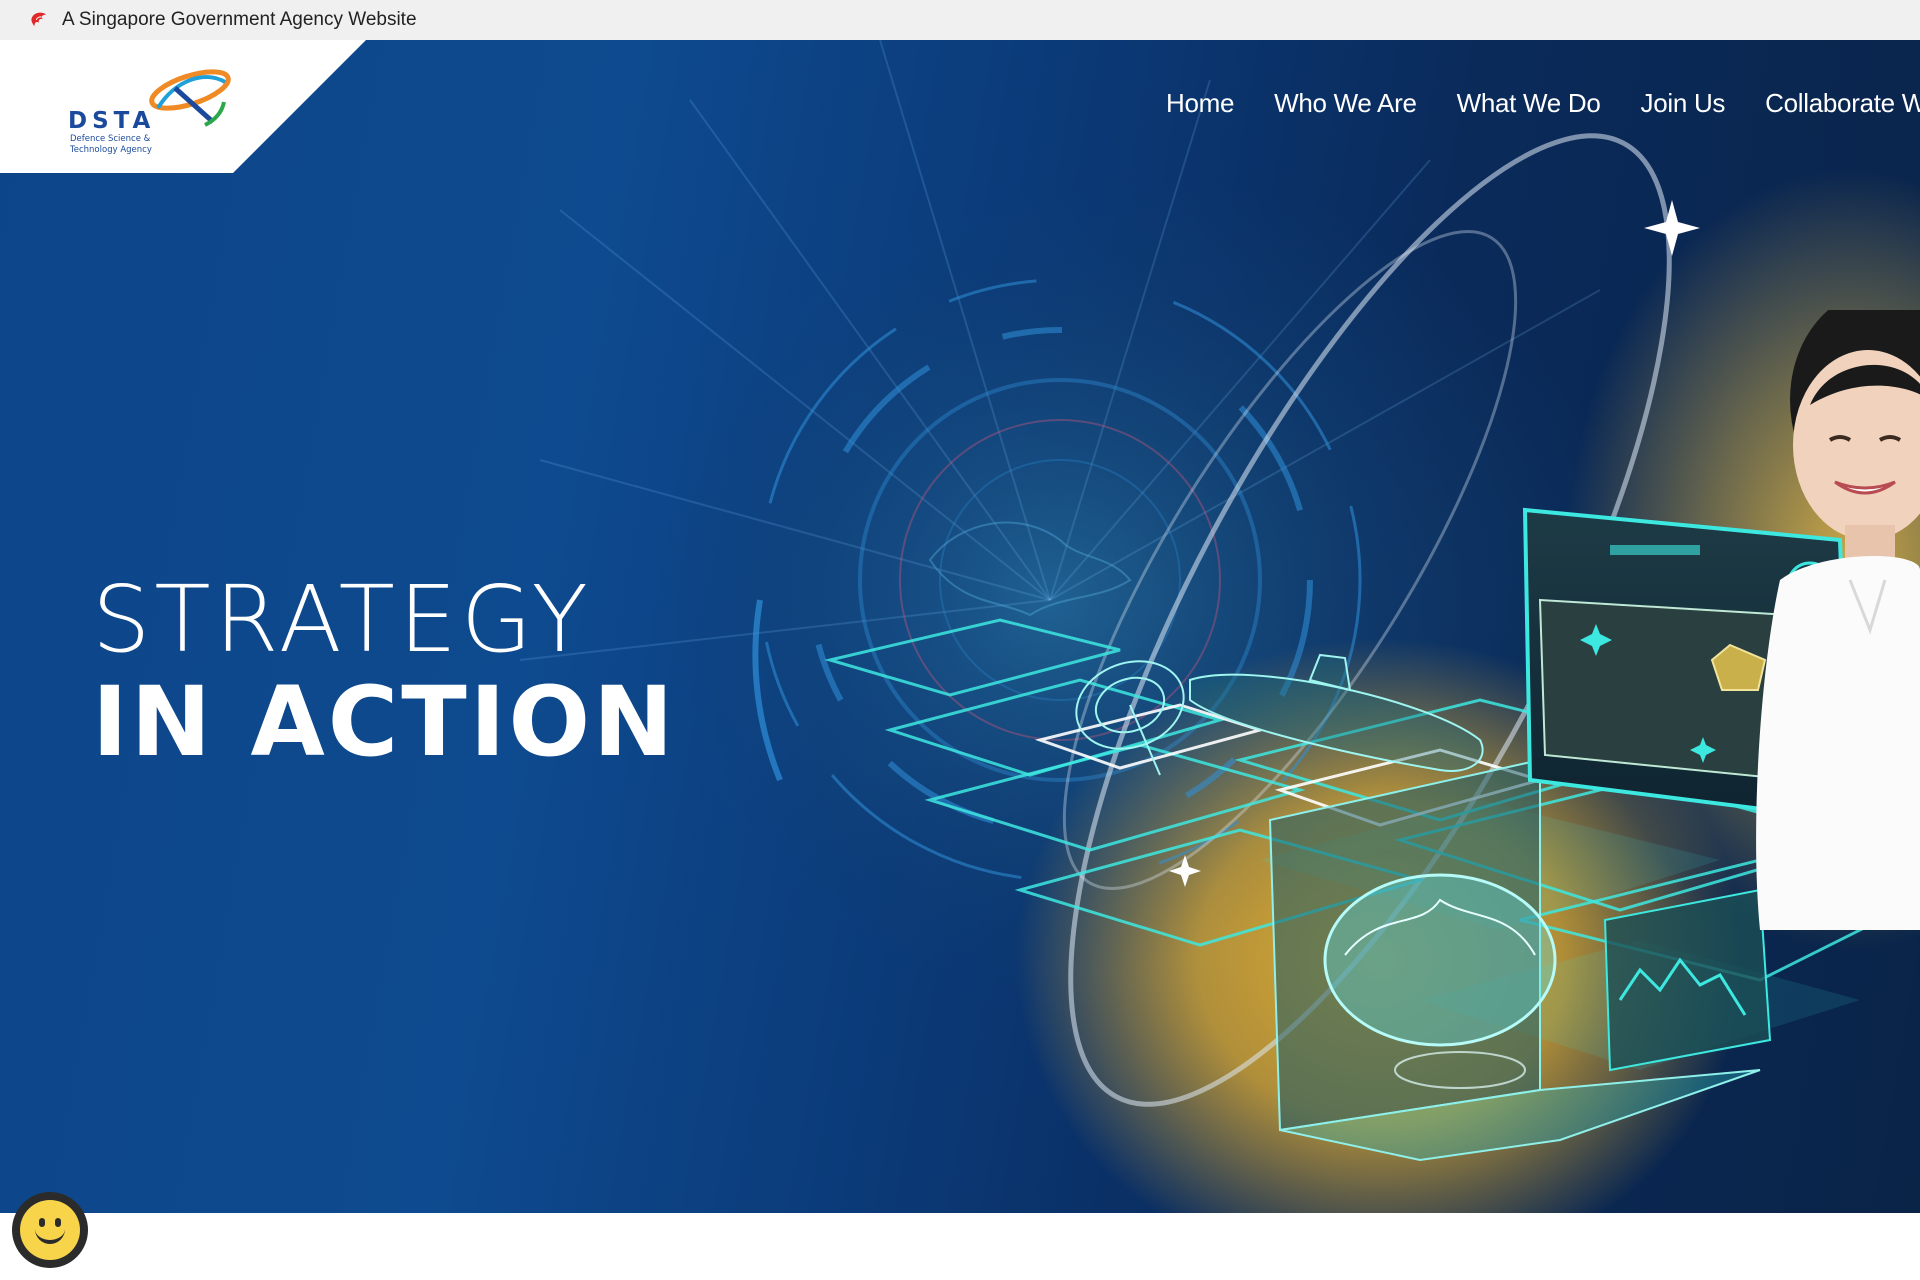 Image resolution: width=1920 pixels, height=1280 pixels. What do you see at coordinates (1529, 103) in the screenshot?
I see `nav-what-we-do: What We Do` at bounding box center [1529, 103].